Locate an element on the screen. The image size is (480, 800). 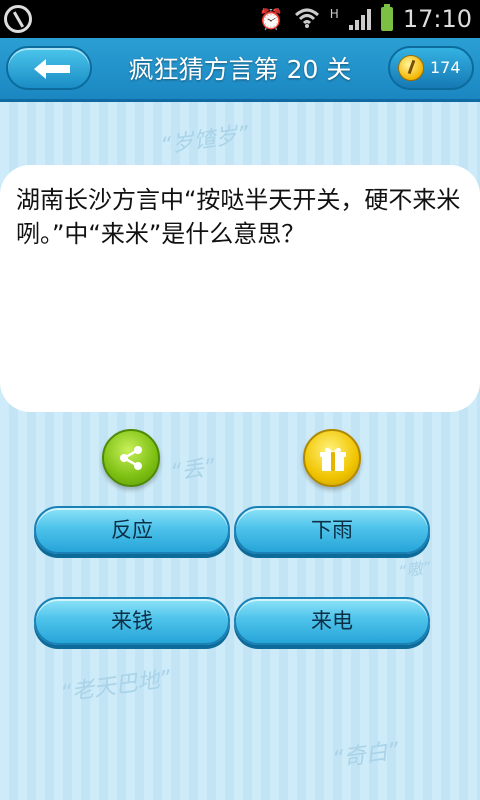
bg-decoration-text: “奇白” is located at coordinates (365, 755).